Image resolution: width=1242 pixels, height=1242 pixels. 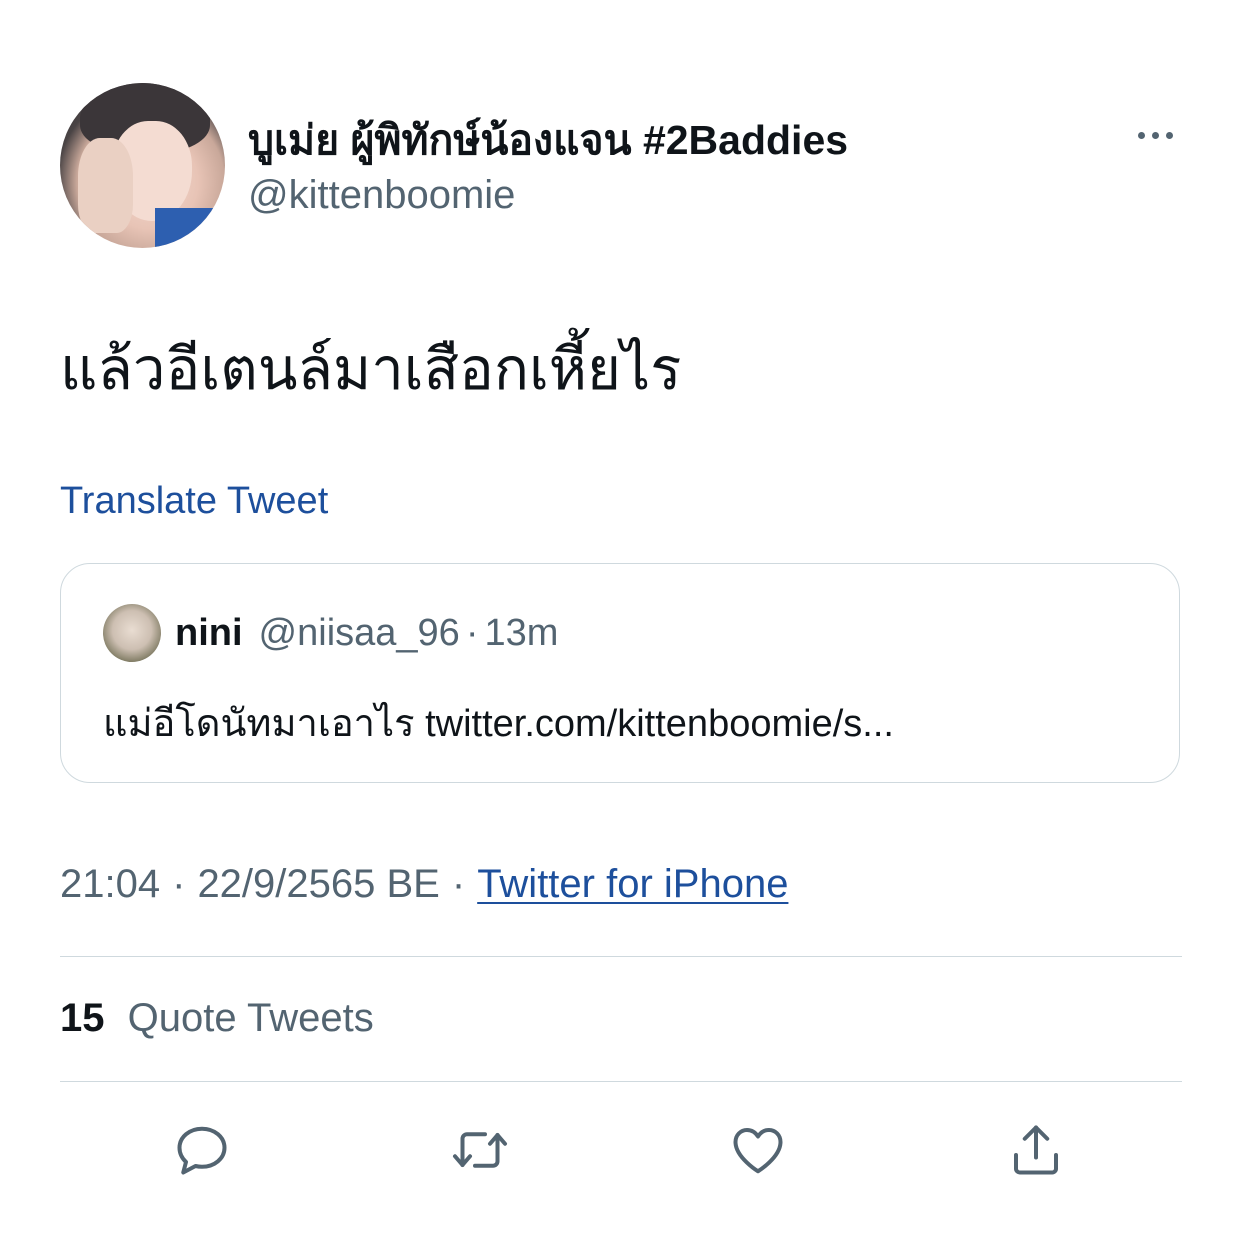 I want to click on tweet-text: แล้วอีเตนล์มาเสือกเหี้ยไร, so click(x=371, y=369).